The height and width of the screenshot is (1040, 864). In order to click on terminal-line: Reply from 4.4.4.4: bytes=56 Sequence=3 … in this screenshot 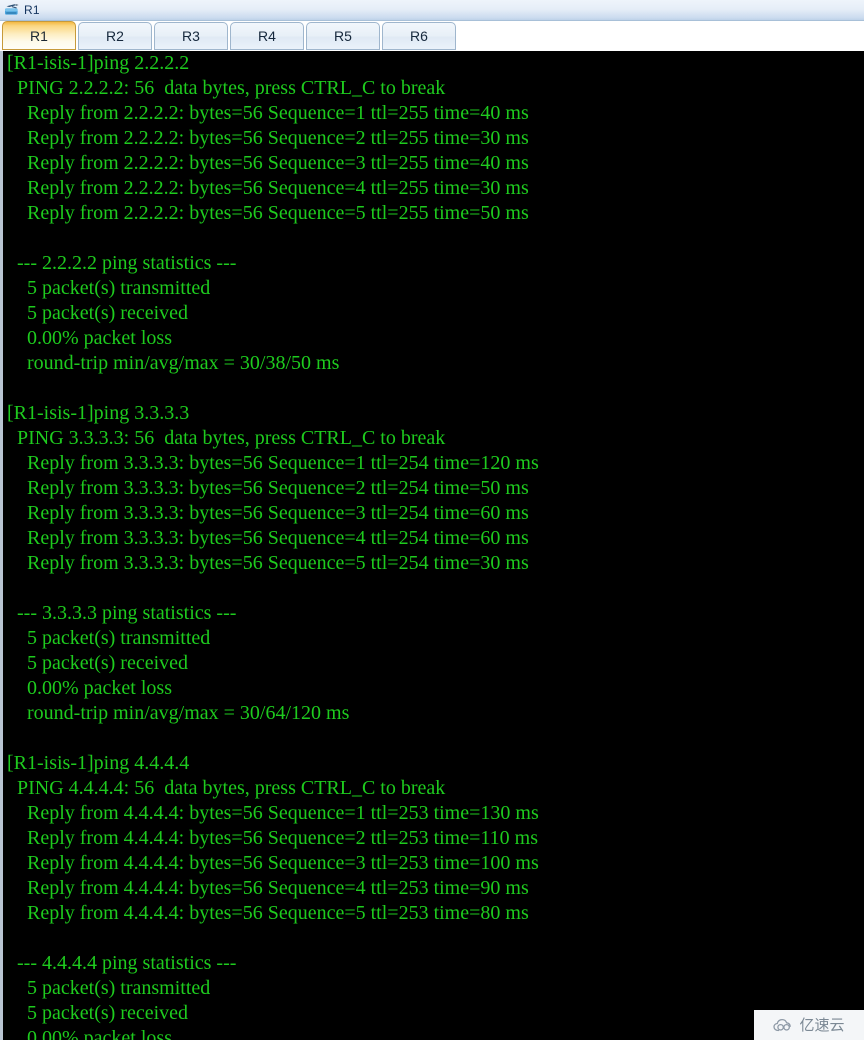, I will do `click(273, 863)`.